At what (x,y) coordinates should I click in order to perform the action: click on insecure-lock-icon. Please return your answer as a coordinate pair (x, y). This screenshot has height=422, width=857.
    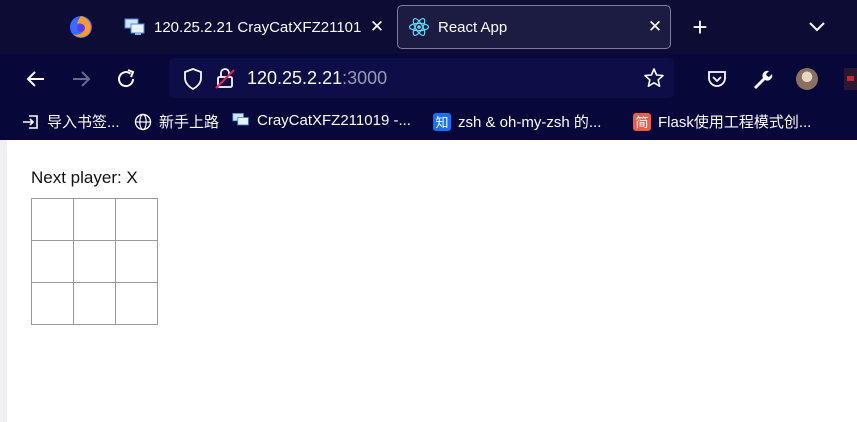
    Looking at the image, I should click on (225, 78).